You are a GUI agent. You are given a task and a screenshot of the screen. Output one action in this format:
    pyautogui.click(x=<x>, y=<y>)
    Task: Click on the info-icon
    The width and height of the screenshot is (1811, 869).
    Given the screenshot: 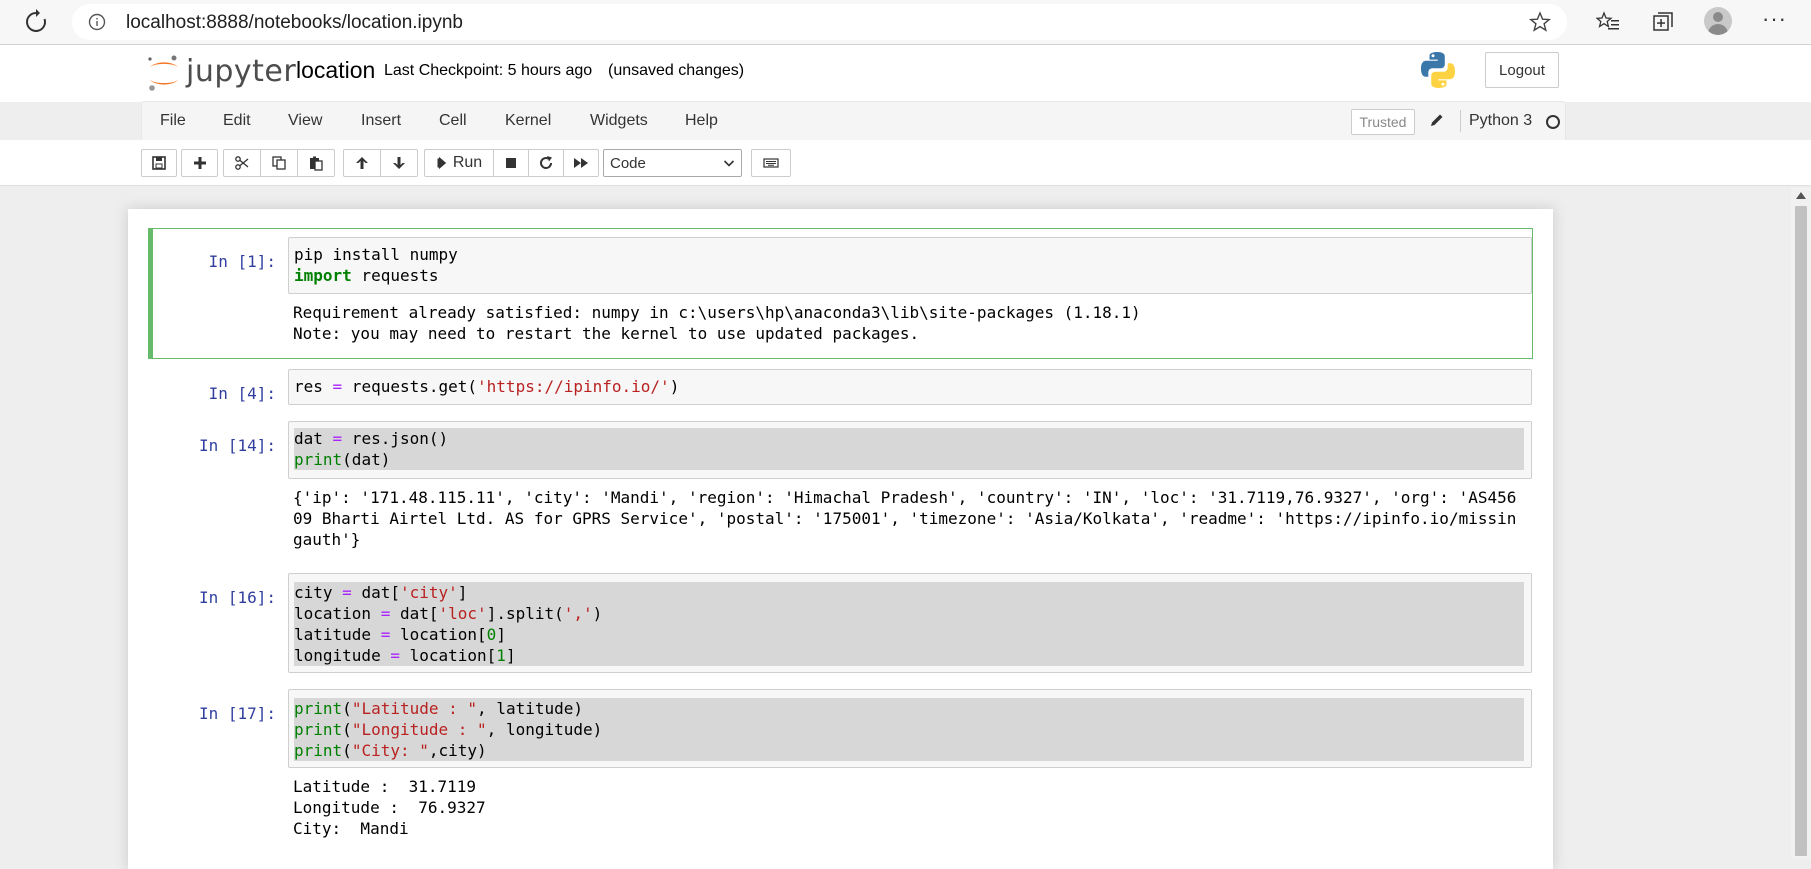 What is the action you would take?
    pyautogui.click(x=97, y=22)
    